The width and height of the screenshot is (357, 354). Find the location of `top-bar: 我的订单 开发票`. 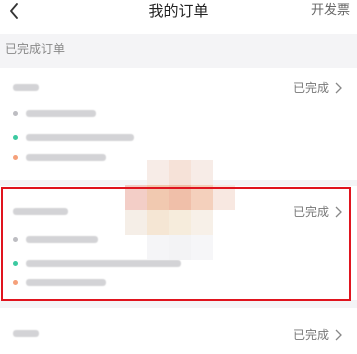

top-bar: 我的订单 开发票 is located at coordinates (178, 17).